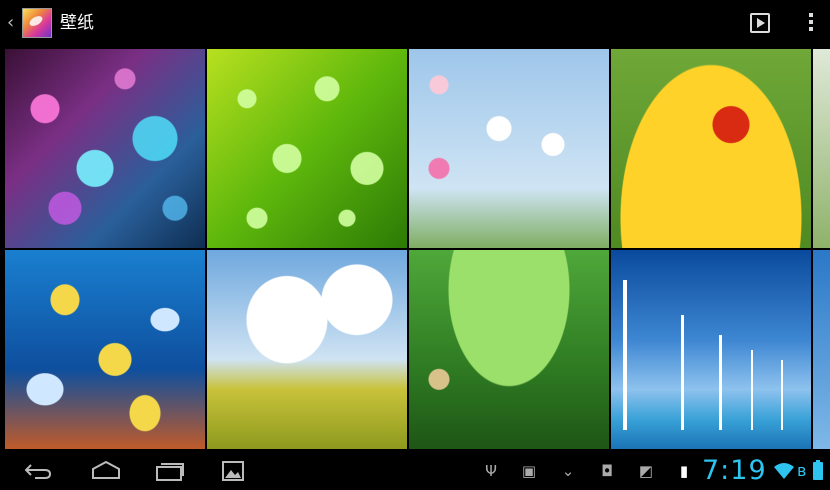  Describe the element at coordinates (760, 23) in the screenshot. I see `slideshow-icon` at that location.